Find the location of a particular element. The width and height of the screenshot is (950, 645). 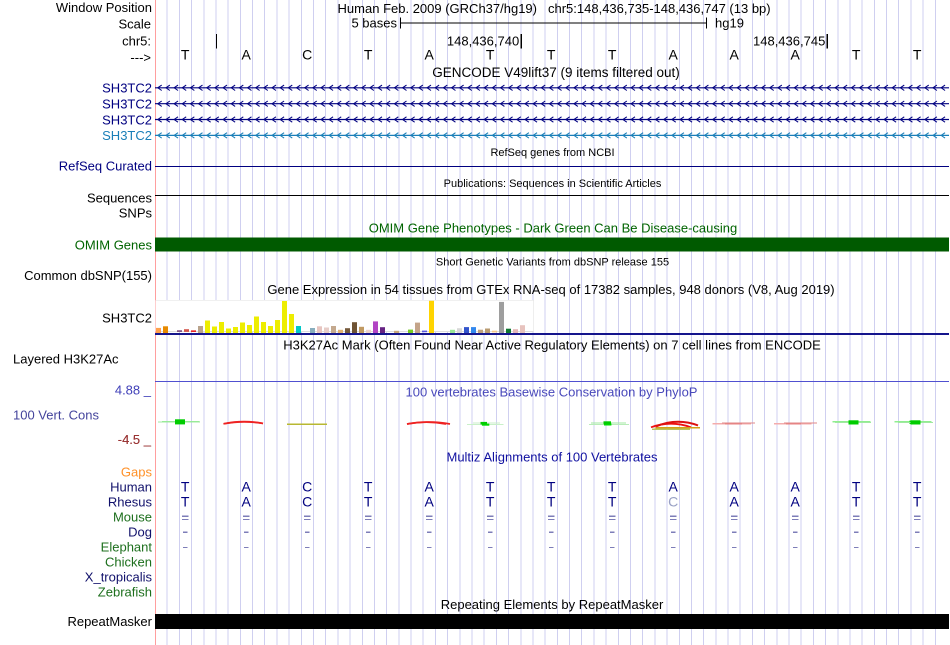

svg-text:Multiz Alignments of 100 Verte: Multiz Alignments of 100 Vertebrates is located at coordinates (552, 456).